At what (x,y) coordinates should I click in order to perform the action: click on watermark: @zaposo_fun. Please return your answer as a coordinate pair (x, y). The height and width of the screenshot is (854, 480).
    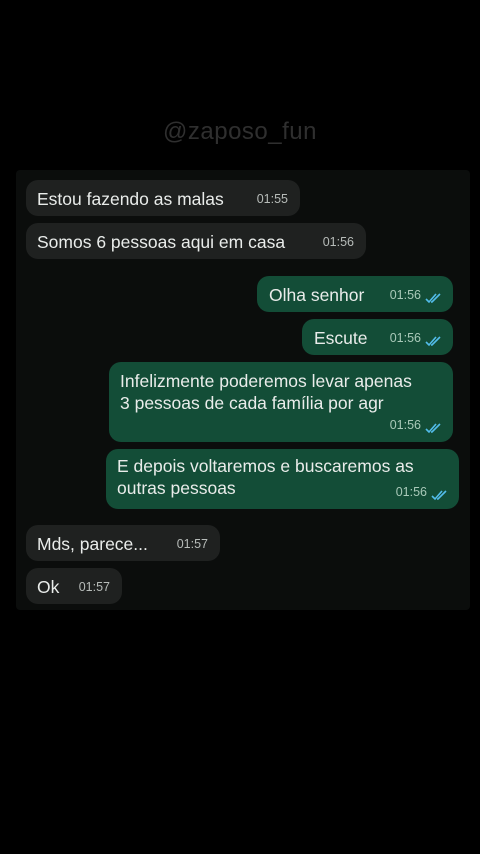
    Looking at the image, I should click on (240, 131).